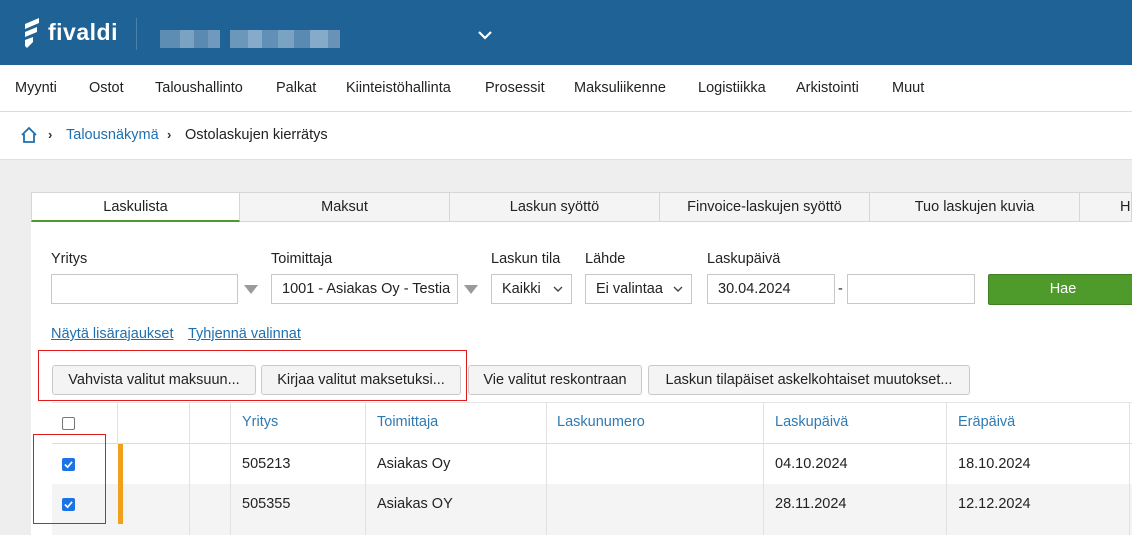 Image resolution: width=1132 pixels, height=535 pixels. I want to click on menu-item-arkistointi: Arkistointi, so click(827, 88).